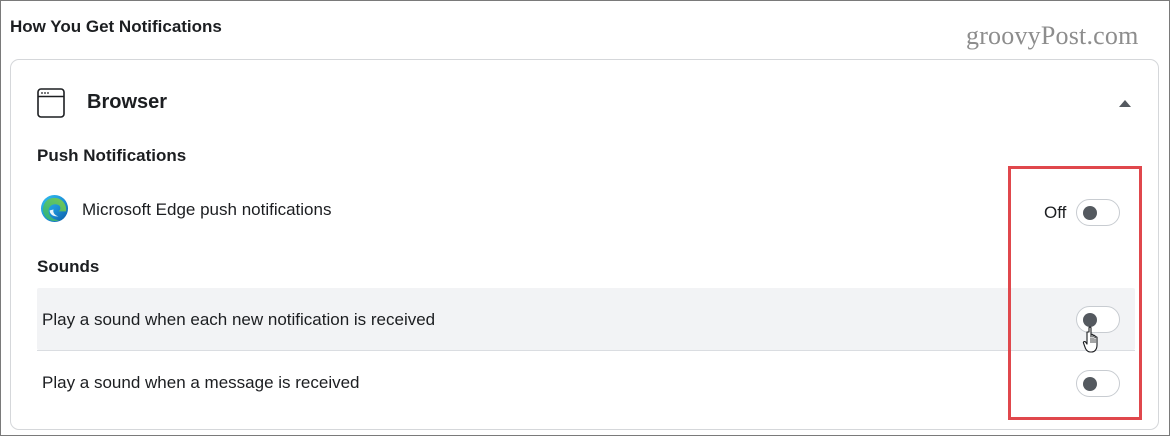  What do you see at coordinates (1052, 35) in the screenshot?
I see `watermark-text: groovyPost.com` at bounding box center [1052, 35].